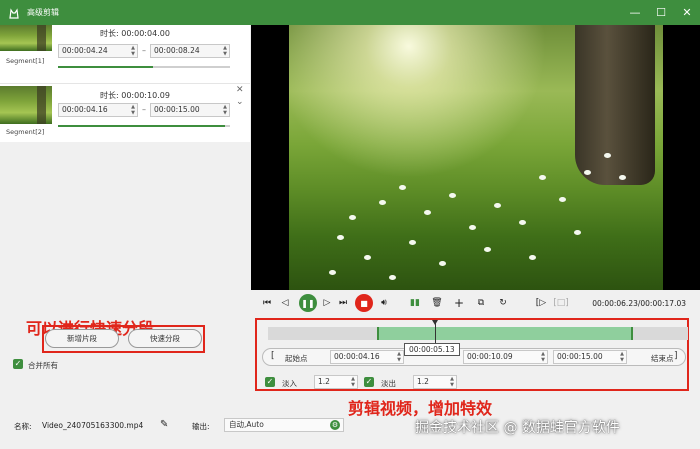 Image resolution: width=700 pixels, height=449 pixels. What do you see at coordinates (590, 357) in the screenshot?
I see `end-point-field: 00:00:15.00 ▲ ▼` at bounding box center [590, 357].